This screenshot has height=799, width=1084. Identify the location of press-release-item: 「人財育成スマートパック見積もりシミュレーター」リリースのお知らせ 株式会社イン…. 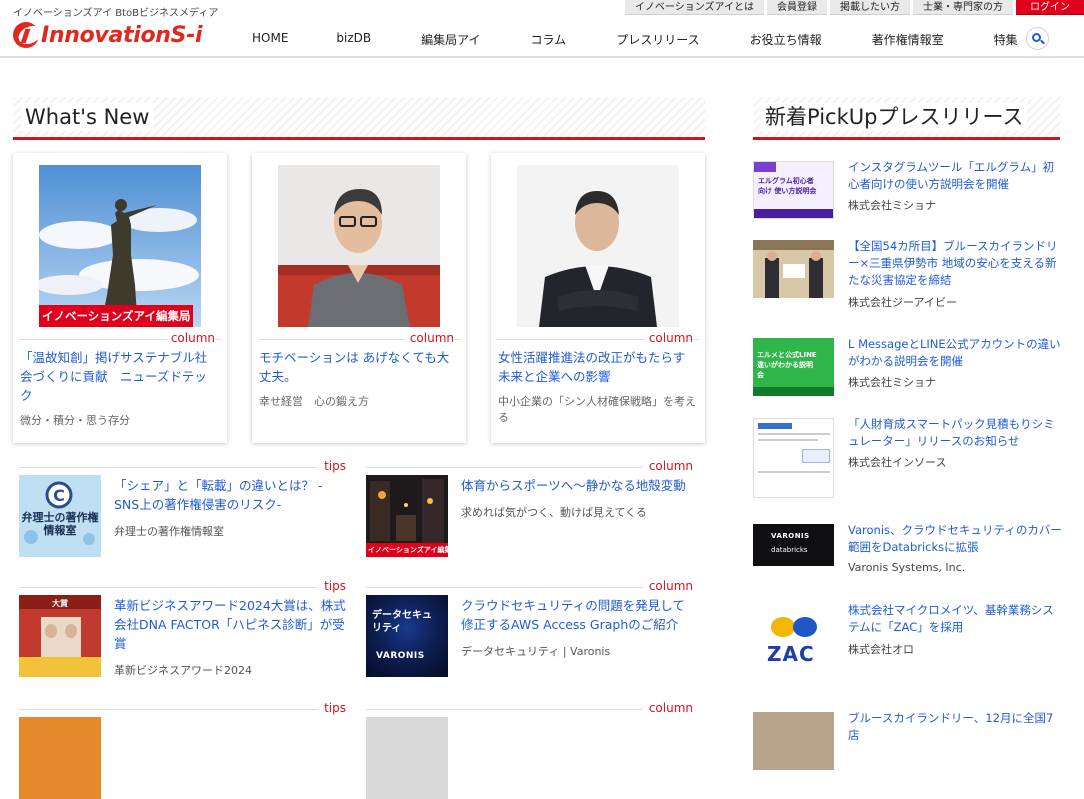
(908, 457).